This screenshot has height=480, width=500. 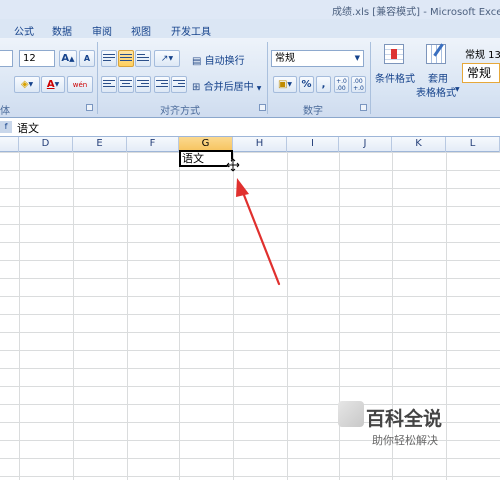 I want to click on format-as-table-button: 套用 表格格式 ▼, so click(x=437, y=70).